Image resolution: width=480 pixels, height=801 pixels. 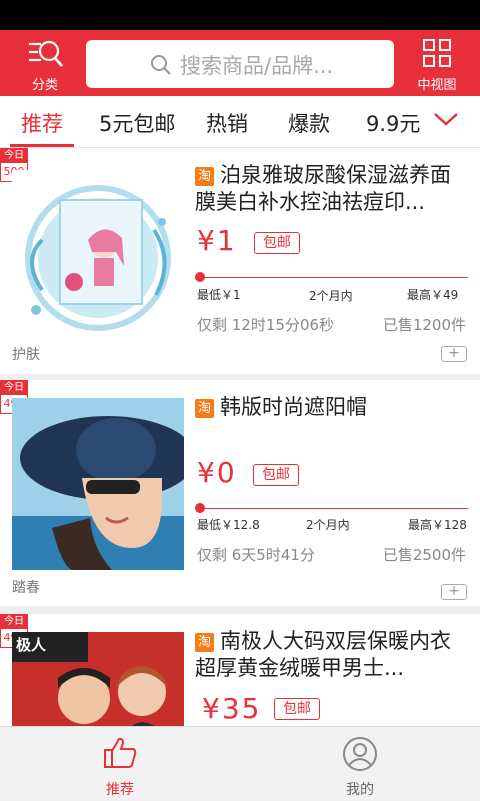 I want to click on view-toggle-button: 中视图, so click(x=436, y=63).